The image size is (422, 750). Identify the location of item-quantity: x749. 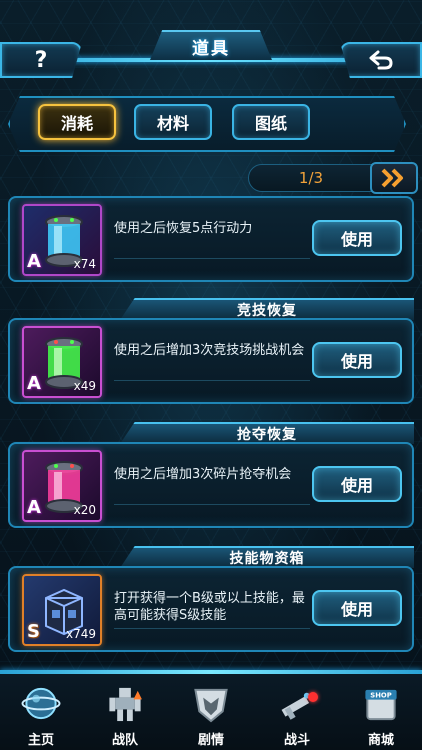
(80, 634).